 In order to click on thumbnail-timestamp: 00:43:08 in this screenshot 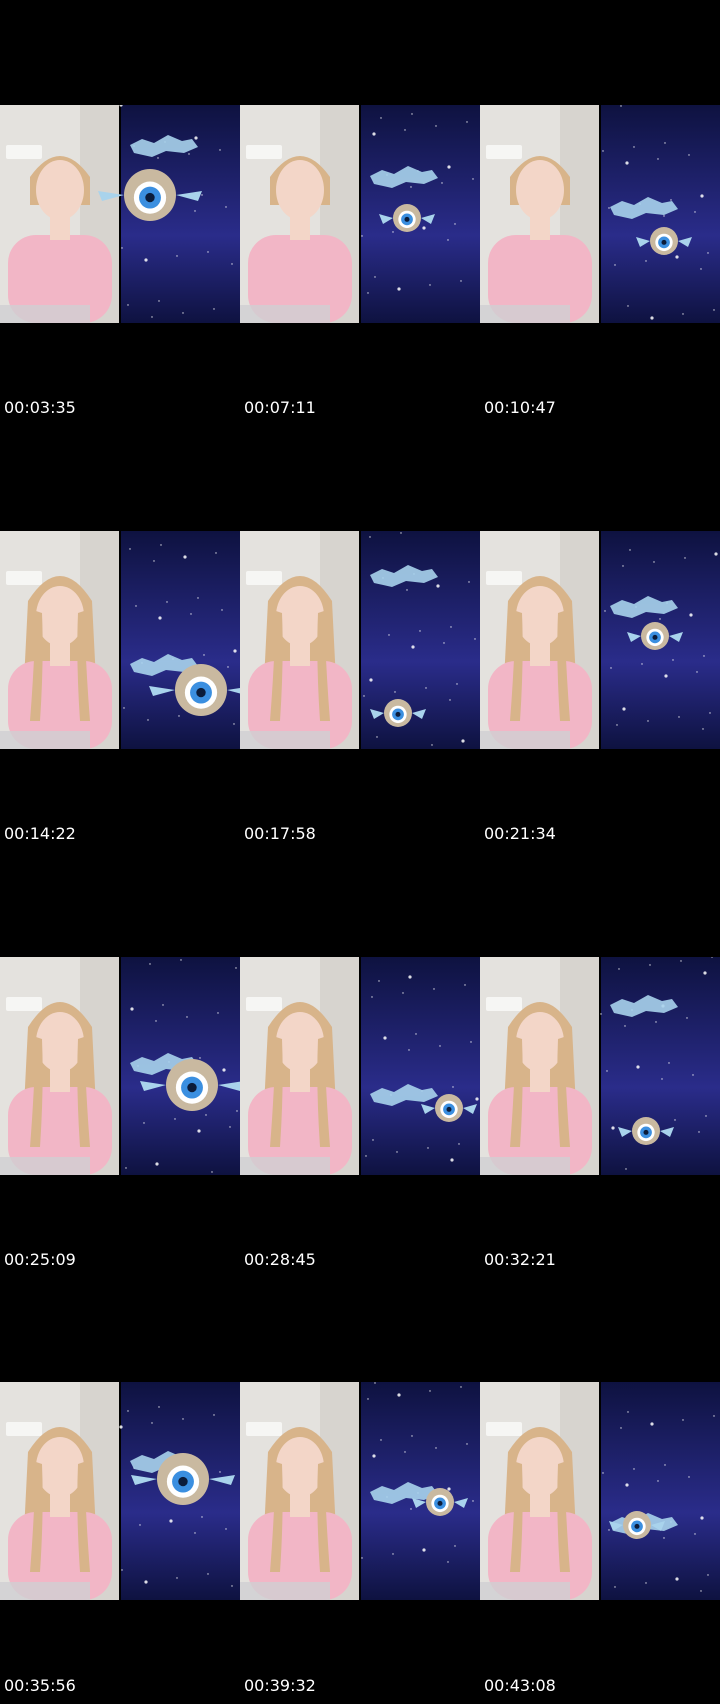, I will do `click(520, 1685)`.